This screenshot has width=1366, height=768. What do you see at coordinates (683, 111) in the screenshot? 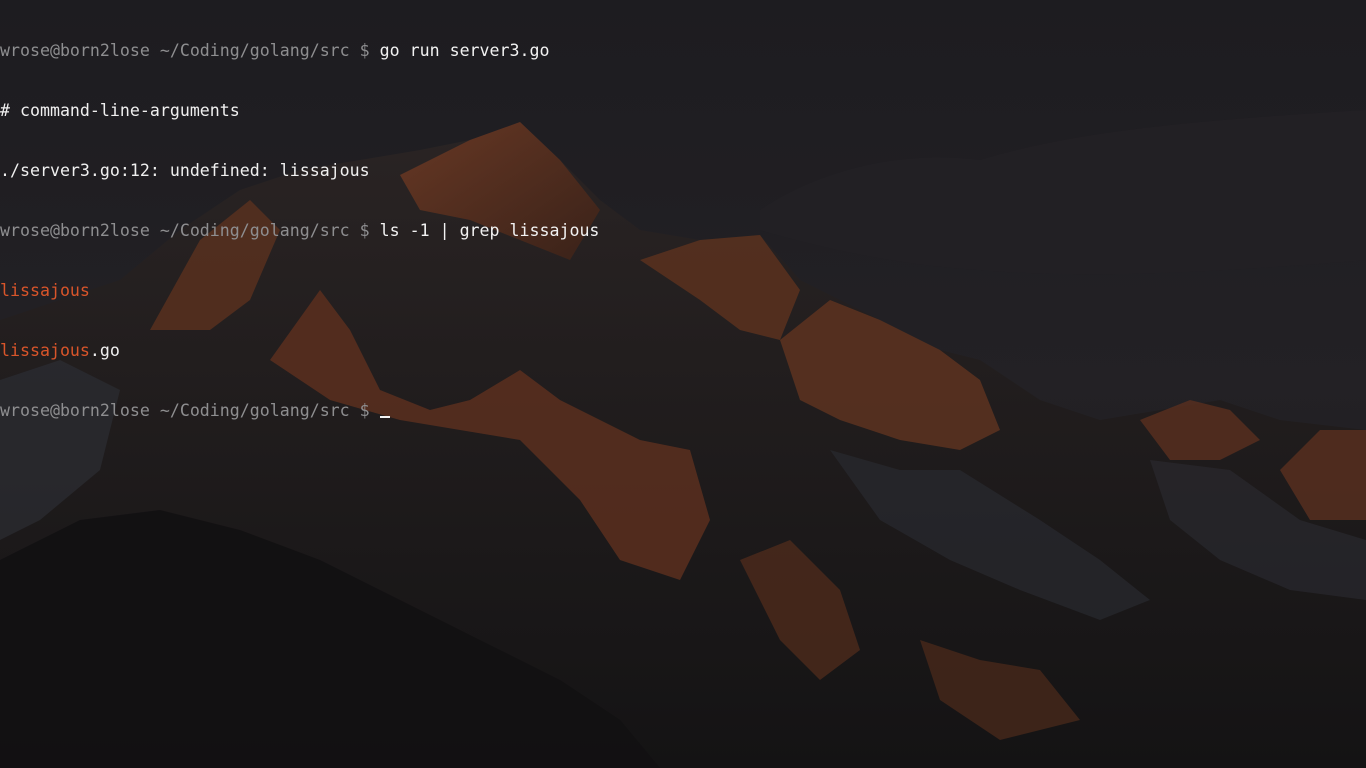
I see `terminal-line: # command-line-arguments` at bounding box center [683, 111].